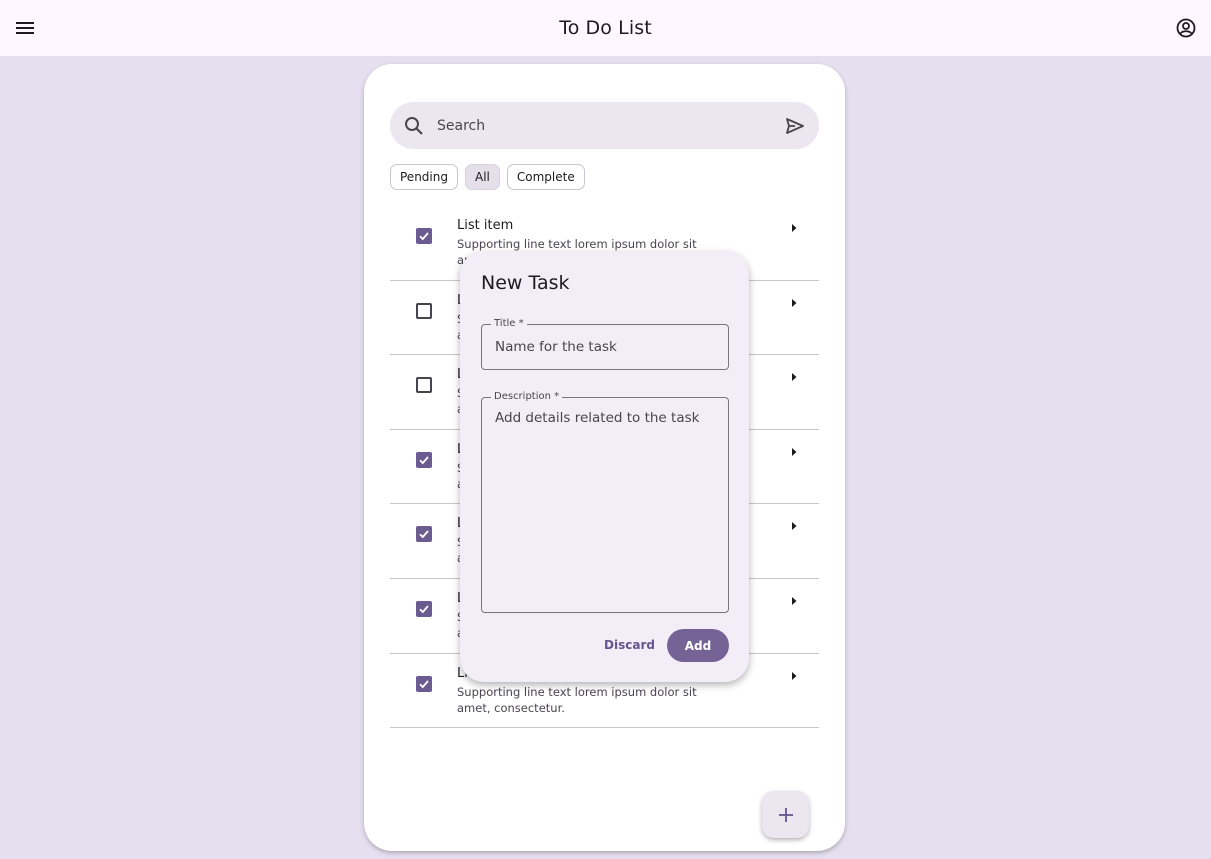 Image resolution: width=1211 pixels, height=859 pixels. I want to click on account-circle-icon, so click(1186, 28).